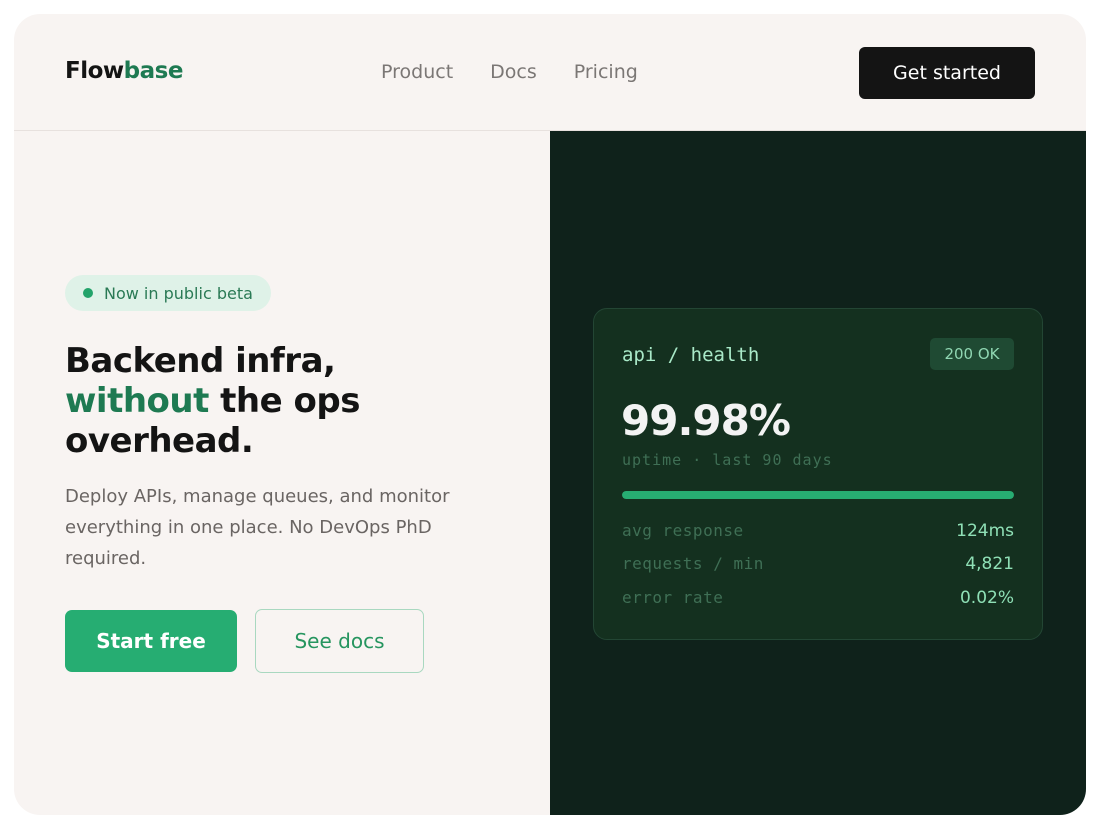 Image resolution: width=1100 pixels, height=829 pixels. What do you see at coordinates (706, 420) in the screenshot?
I see `uptime-value: 99.98%` at bounding box center [706, 420].